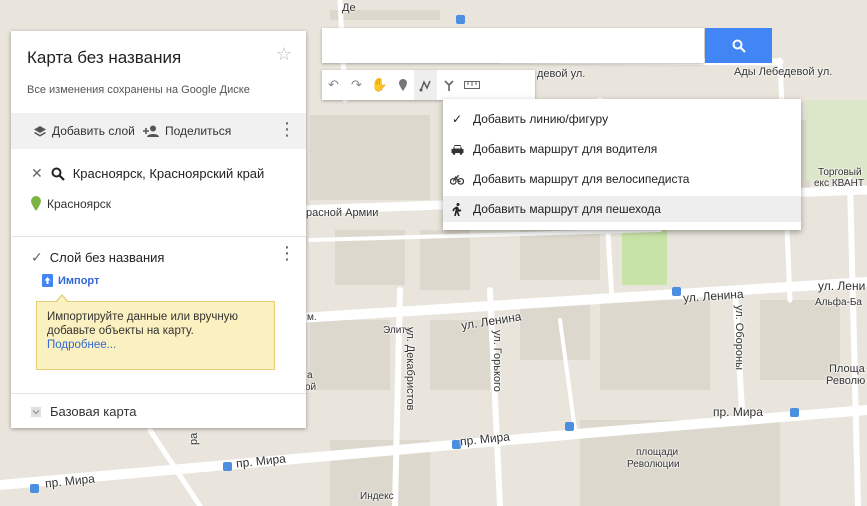 The height and width of the screenshot is (506, 867). Describe the element at coordinates (37, 257) in the screenshot. I see `layer-checkbox: ✓` at that location.